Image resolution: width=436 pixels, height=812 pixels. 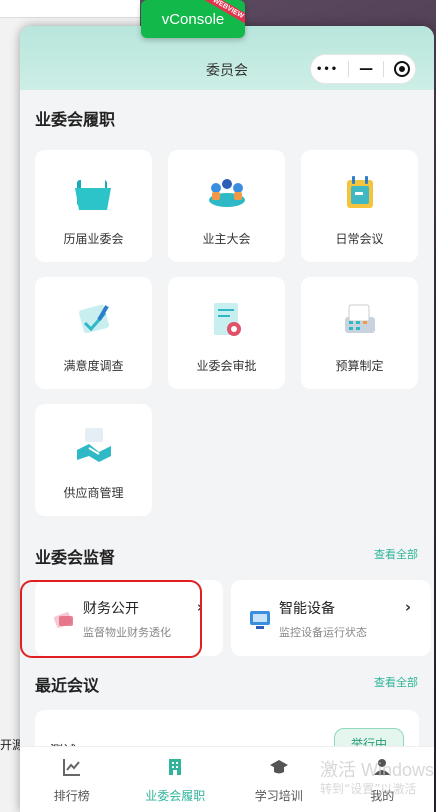 What do you see at coordinates (67, 685) in the screenshot?
I see `meetings-section-title: 最近会议` at bounding box center [67, 685].